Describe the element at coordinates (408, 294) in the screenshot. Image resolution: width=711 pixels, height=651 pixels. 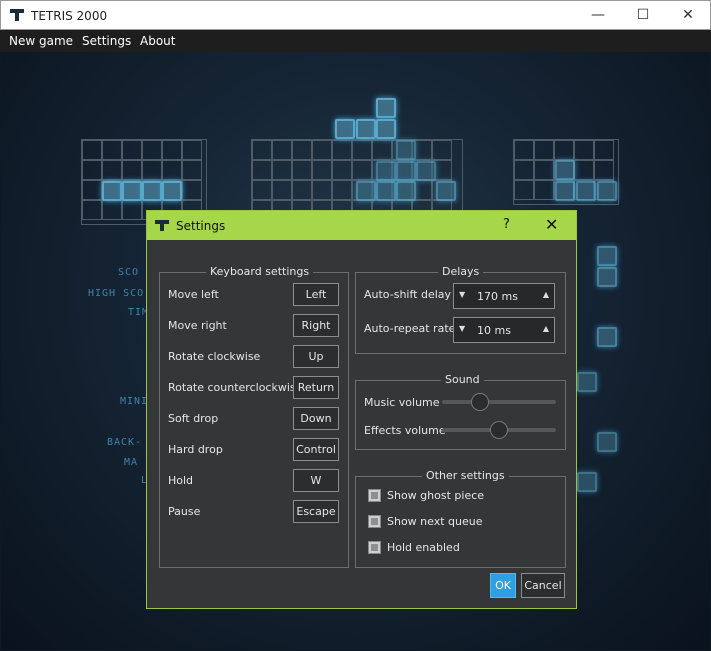
I see `auto-shift-delay-label: Auto-shift delay` at that location.